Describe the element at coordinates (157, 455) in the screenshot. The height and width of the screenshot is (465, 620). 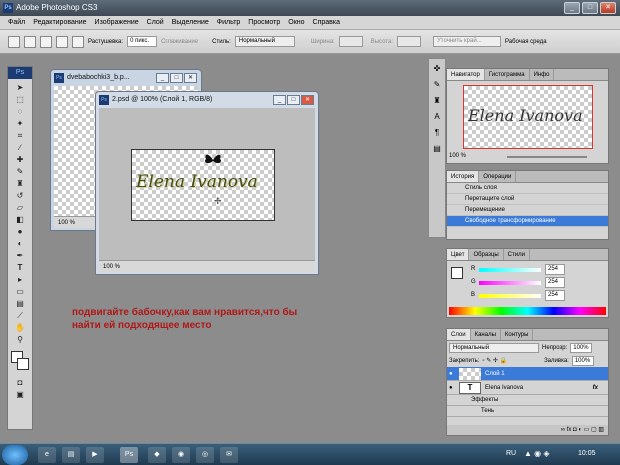
I see `taskbar-app-icon: ◆` at that location.